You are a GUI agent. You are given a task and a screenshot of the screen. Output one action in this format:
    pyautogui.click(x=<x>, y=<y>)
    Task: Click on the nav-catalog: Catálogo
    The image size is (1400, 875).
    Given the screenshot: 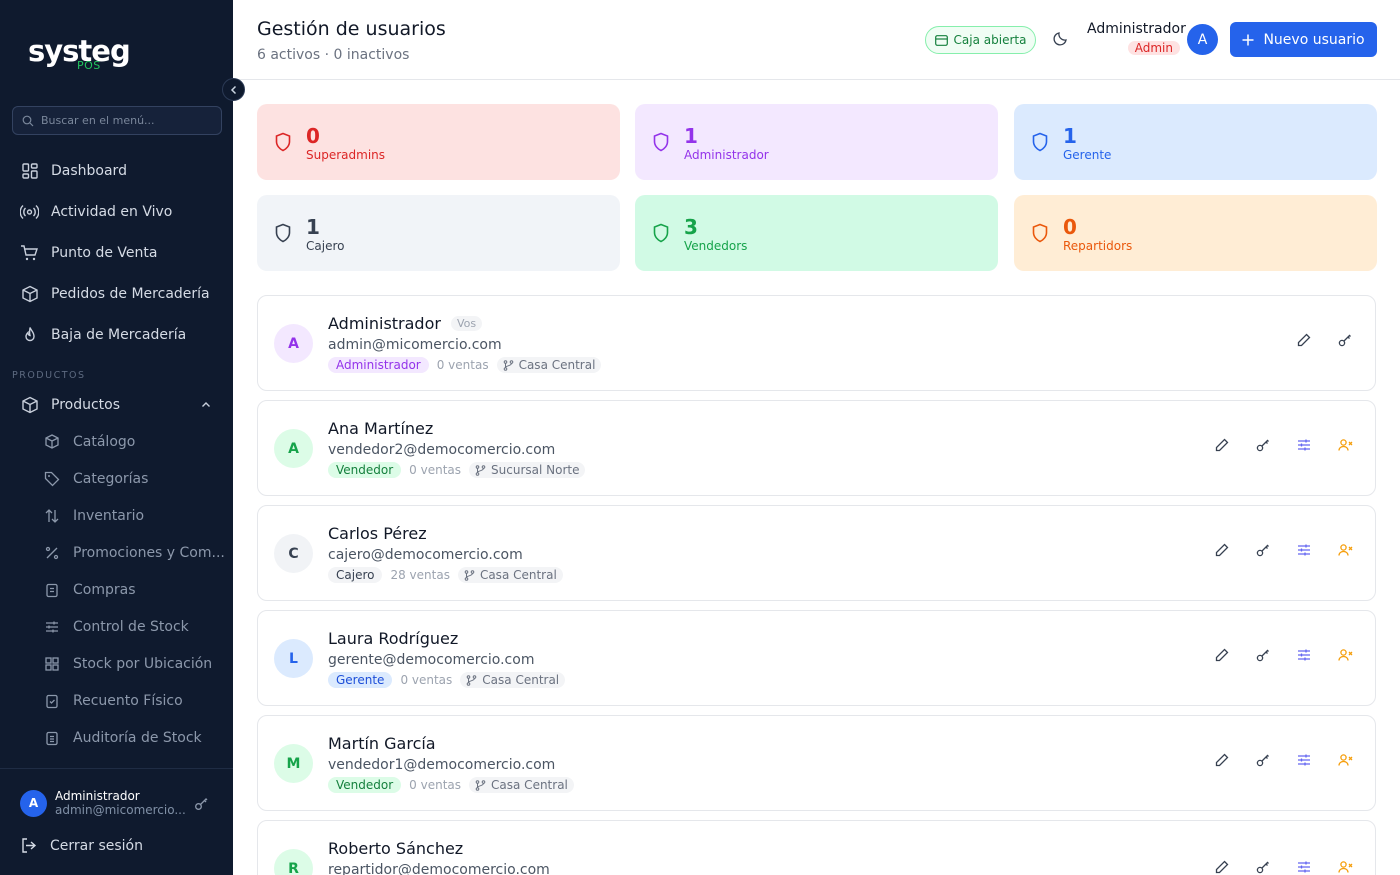 What is the action you would take?
    pyautogui.click(x=116, y=442)
    